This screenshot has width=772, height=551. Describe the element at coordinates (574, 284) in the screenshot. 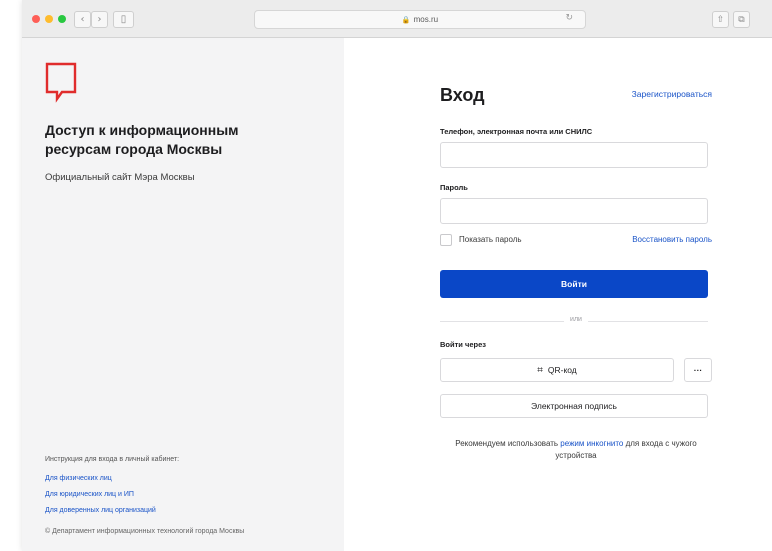

I see `login-button: Войти` at that location.